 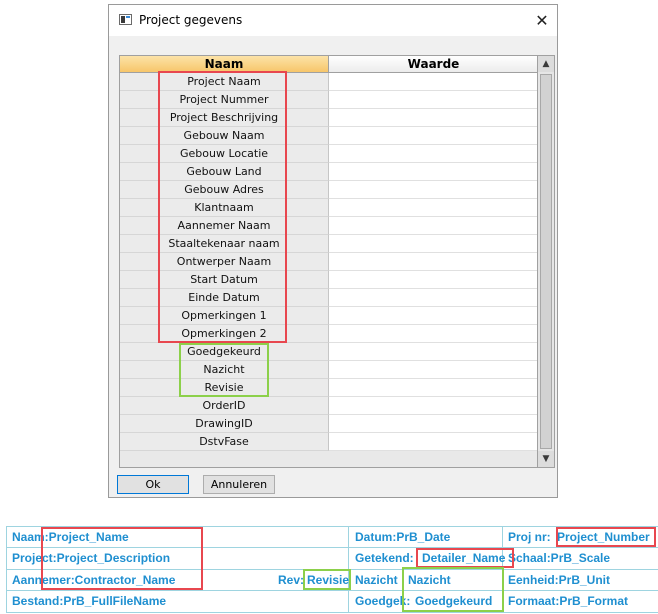 What do you see at coordinates (403, 537) in the screenshot?
I see `datum-field: Datum:PrB_Date` at bounding box center [403, 537].